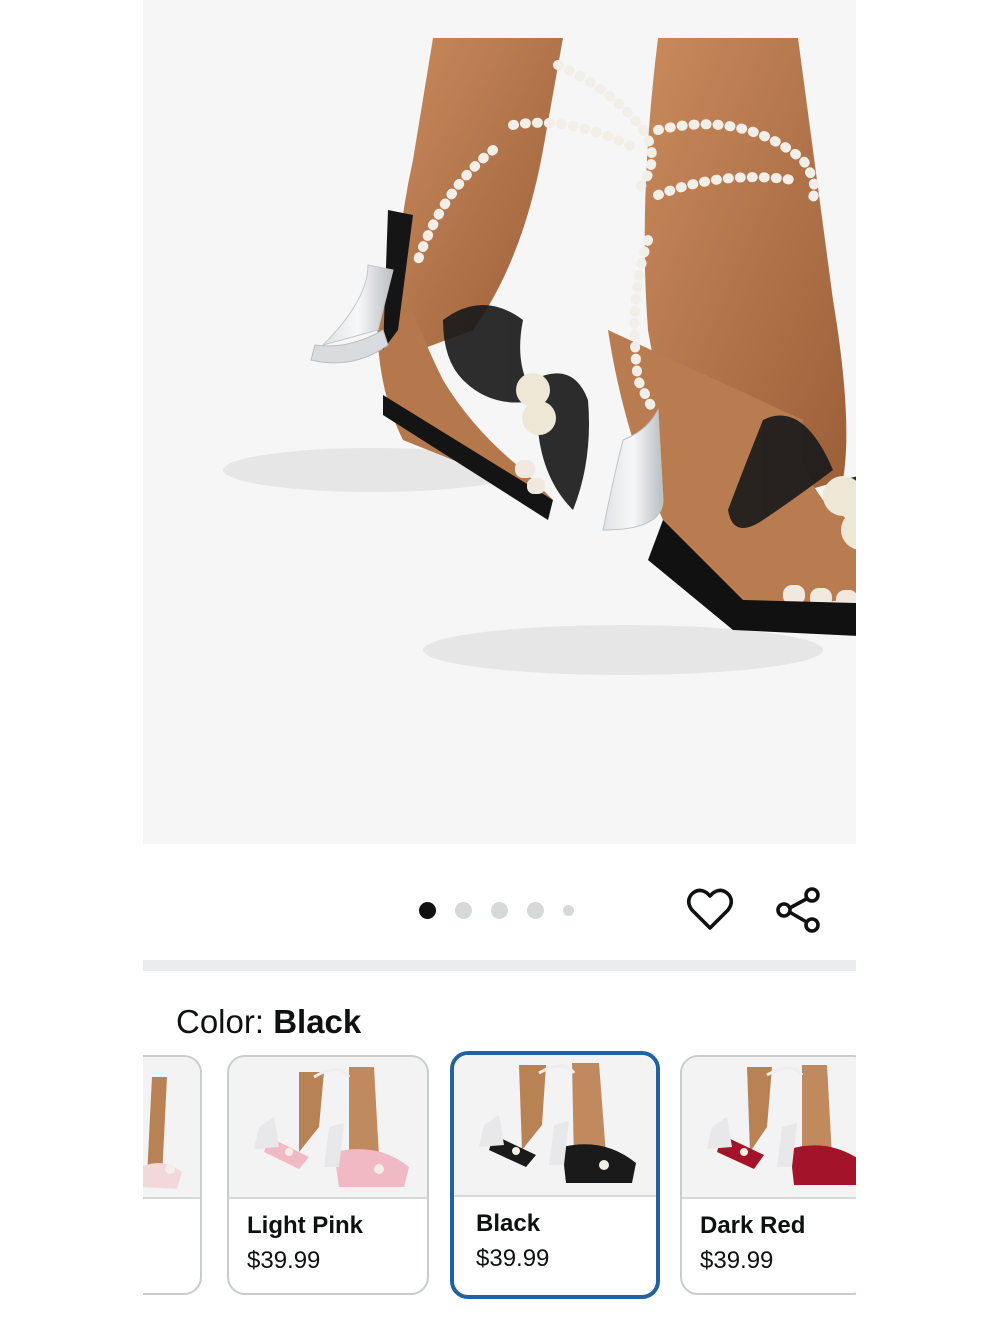  What do you see at coordinates (305, 1225) in the screenshot?
I see `swatch-name: Light Pink` at bounding box center [305, 1225].